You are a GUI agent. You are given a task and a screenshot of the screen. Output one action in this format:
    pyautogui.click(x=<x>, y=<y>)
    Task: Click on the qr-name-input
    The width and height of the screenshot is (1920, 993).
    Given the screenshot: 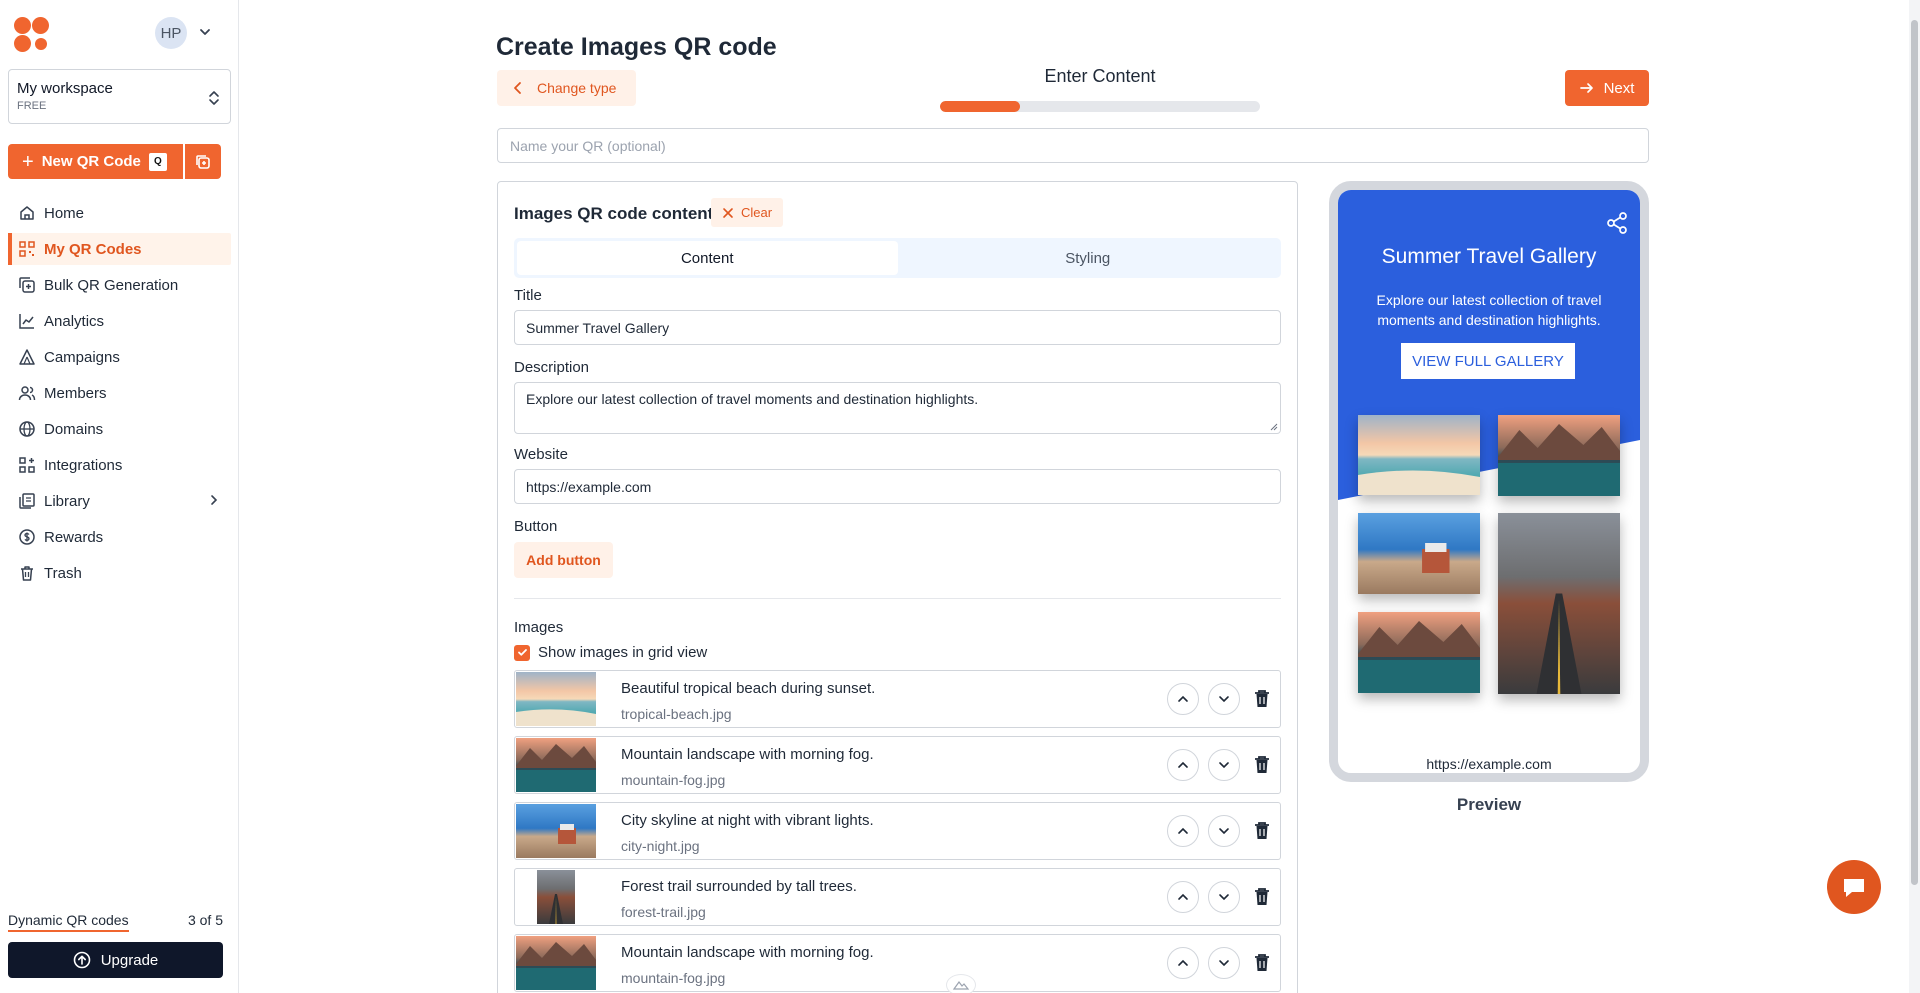 What is the action you would take?
    pyautogui.click(x=1073, y=145)
    